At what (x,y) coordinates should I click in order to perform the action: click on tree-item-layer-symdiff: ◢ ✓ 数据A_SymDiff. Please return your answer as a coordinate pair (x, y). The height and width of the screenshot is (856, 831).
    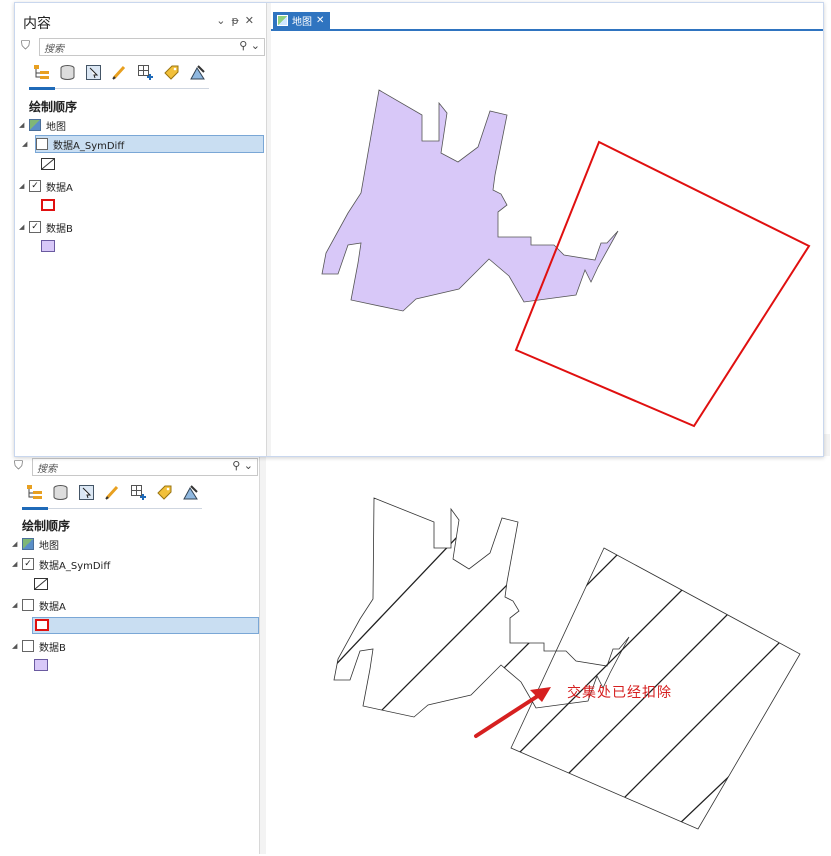
    Looking at the image, I should click on (61, 564).